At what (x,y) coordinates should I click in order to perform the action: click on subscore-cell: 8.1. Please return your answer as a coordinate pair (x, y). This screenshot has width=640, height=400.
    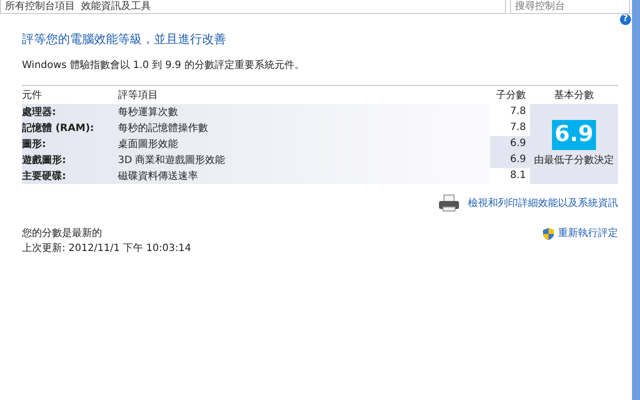
    Looking at the image, I should click on (510, 176).